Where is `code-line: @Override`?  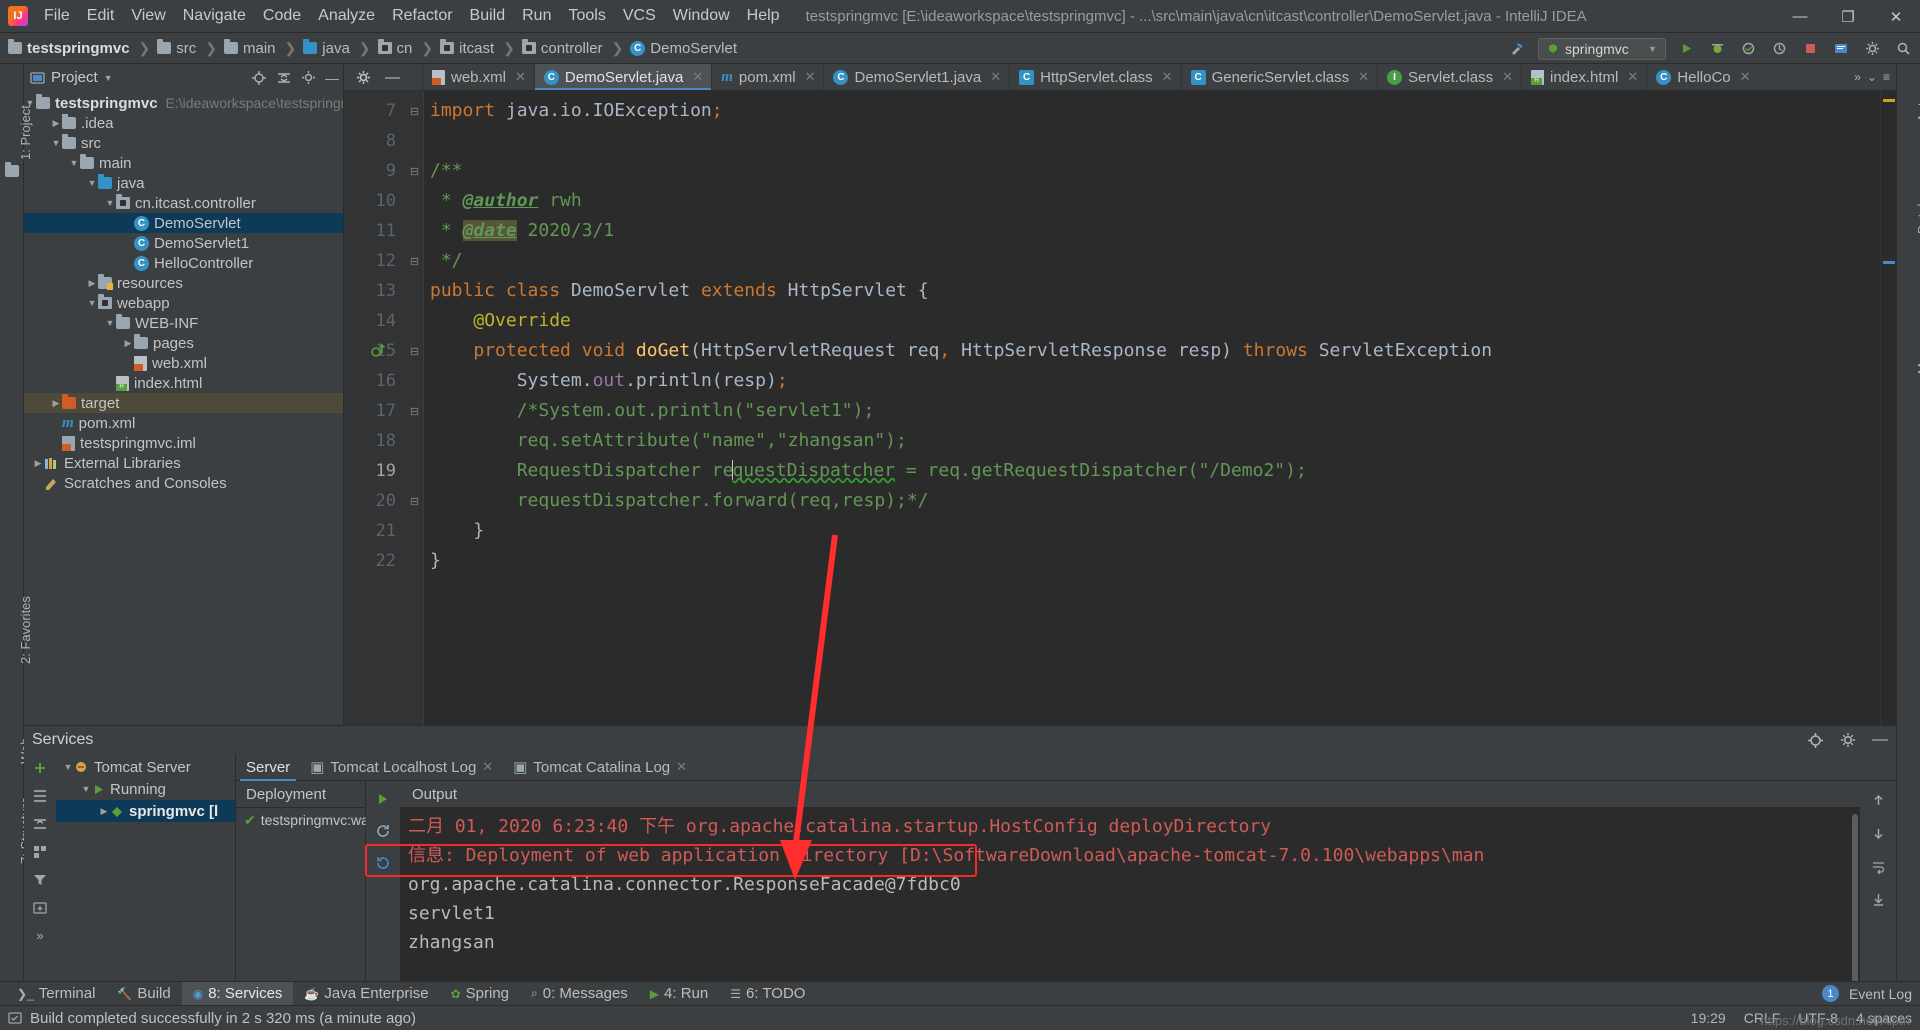
code-line: @Override is located at coordinates (1152, 321).